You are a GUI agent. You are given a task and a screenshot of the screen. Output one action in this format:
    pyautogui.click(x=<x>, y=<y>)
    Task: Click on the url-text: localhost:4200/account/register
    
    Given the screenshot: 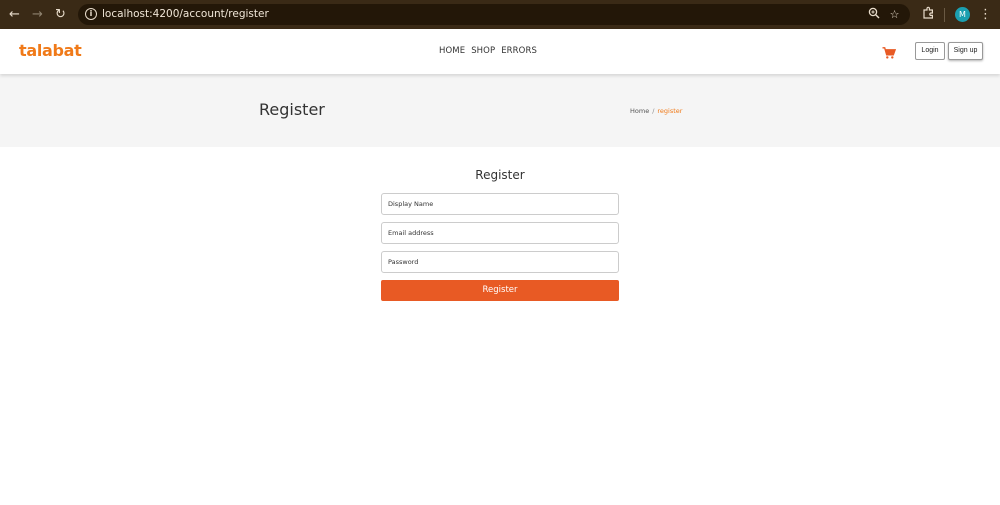 What is the action you would take?
    pyautogui.click(x=185, y=14)
    